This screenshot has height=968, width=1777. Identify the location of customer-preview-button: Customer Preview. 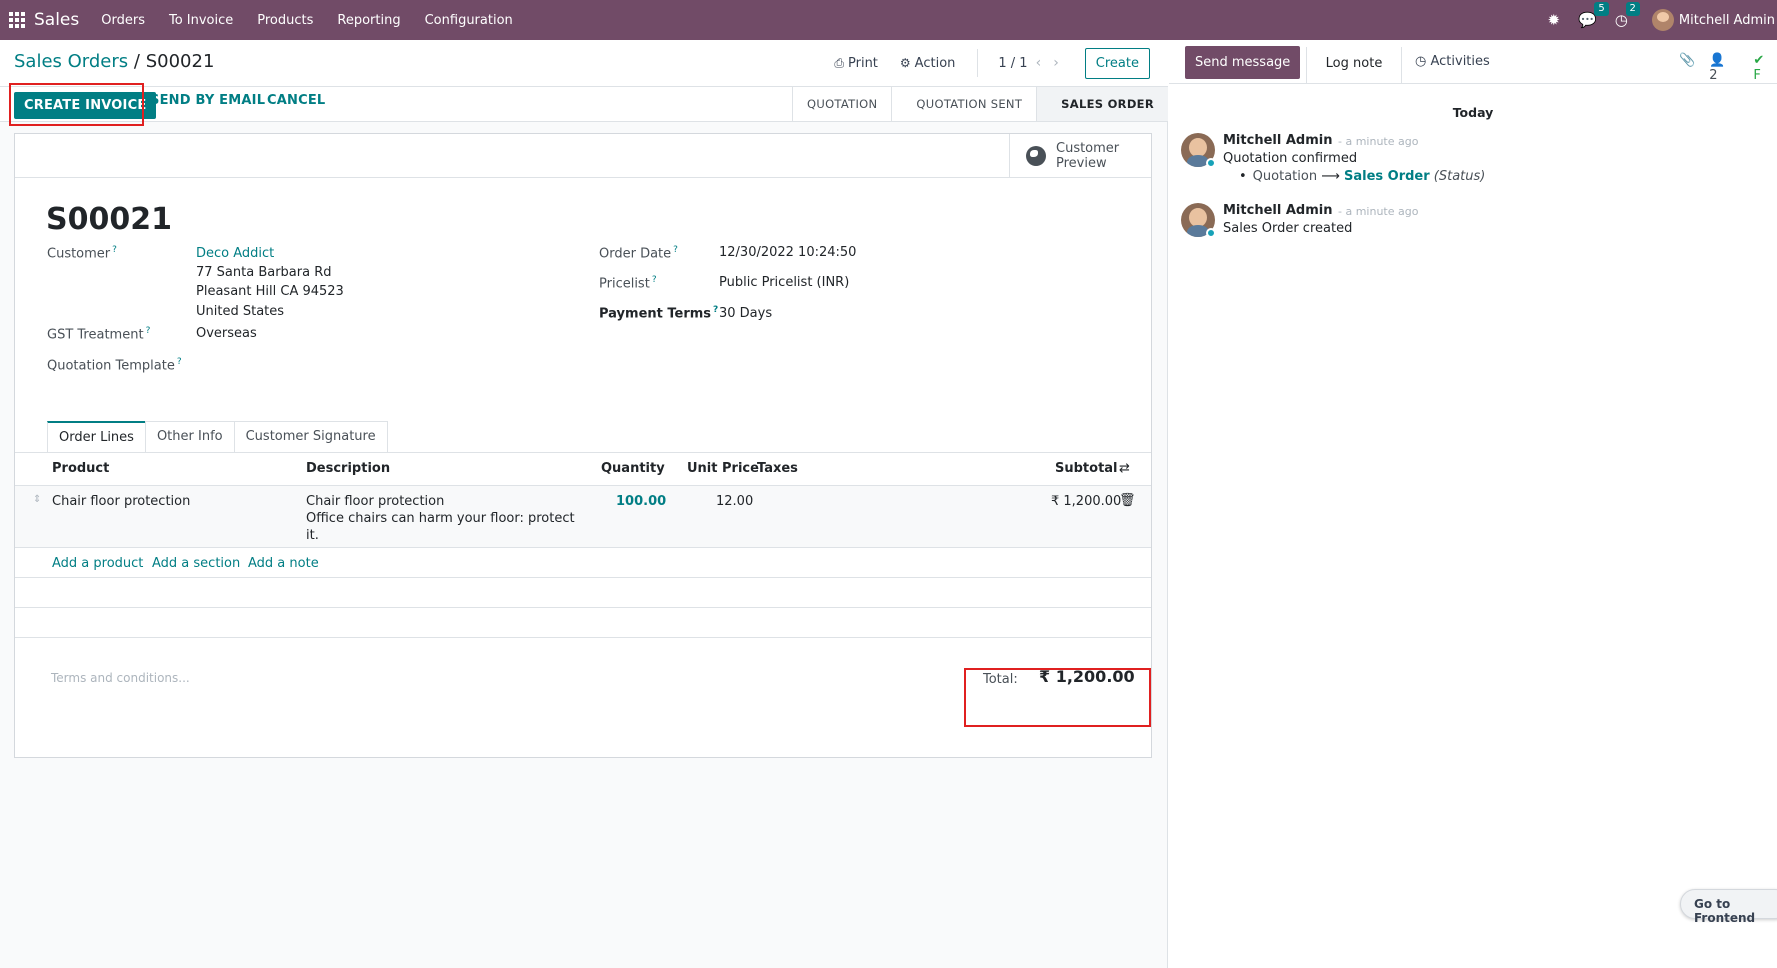
(1080, 156).